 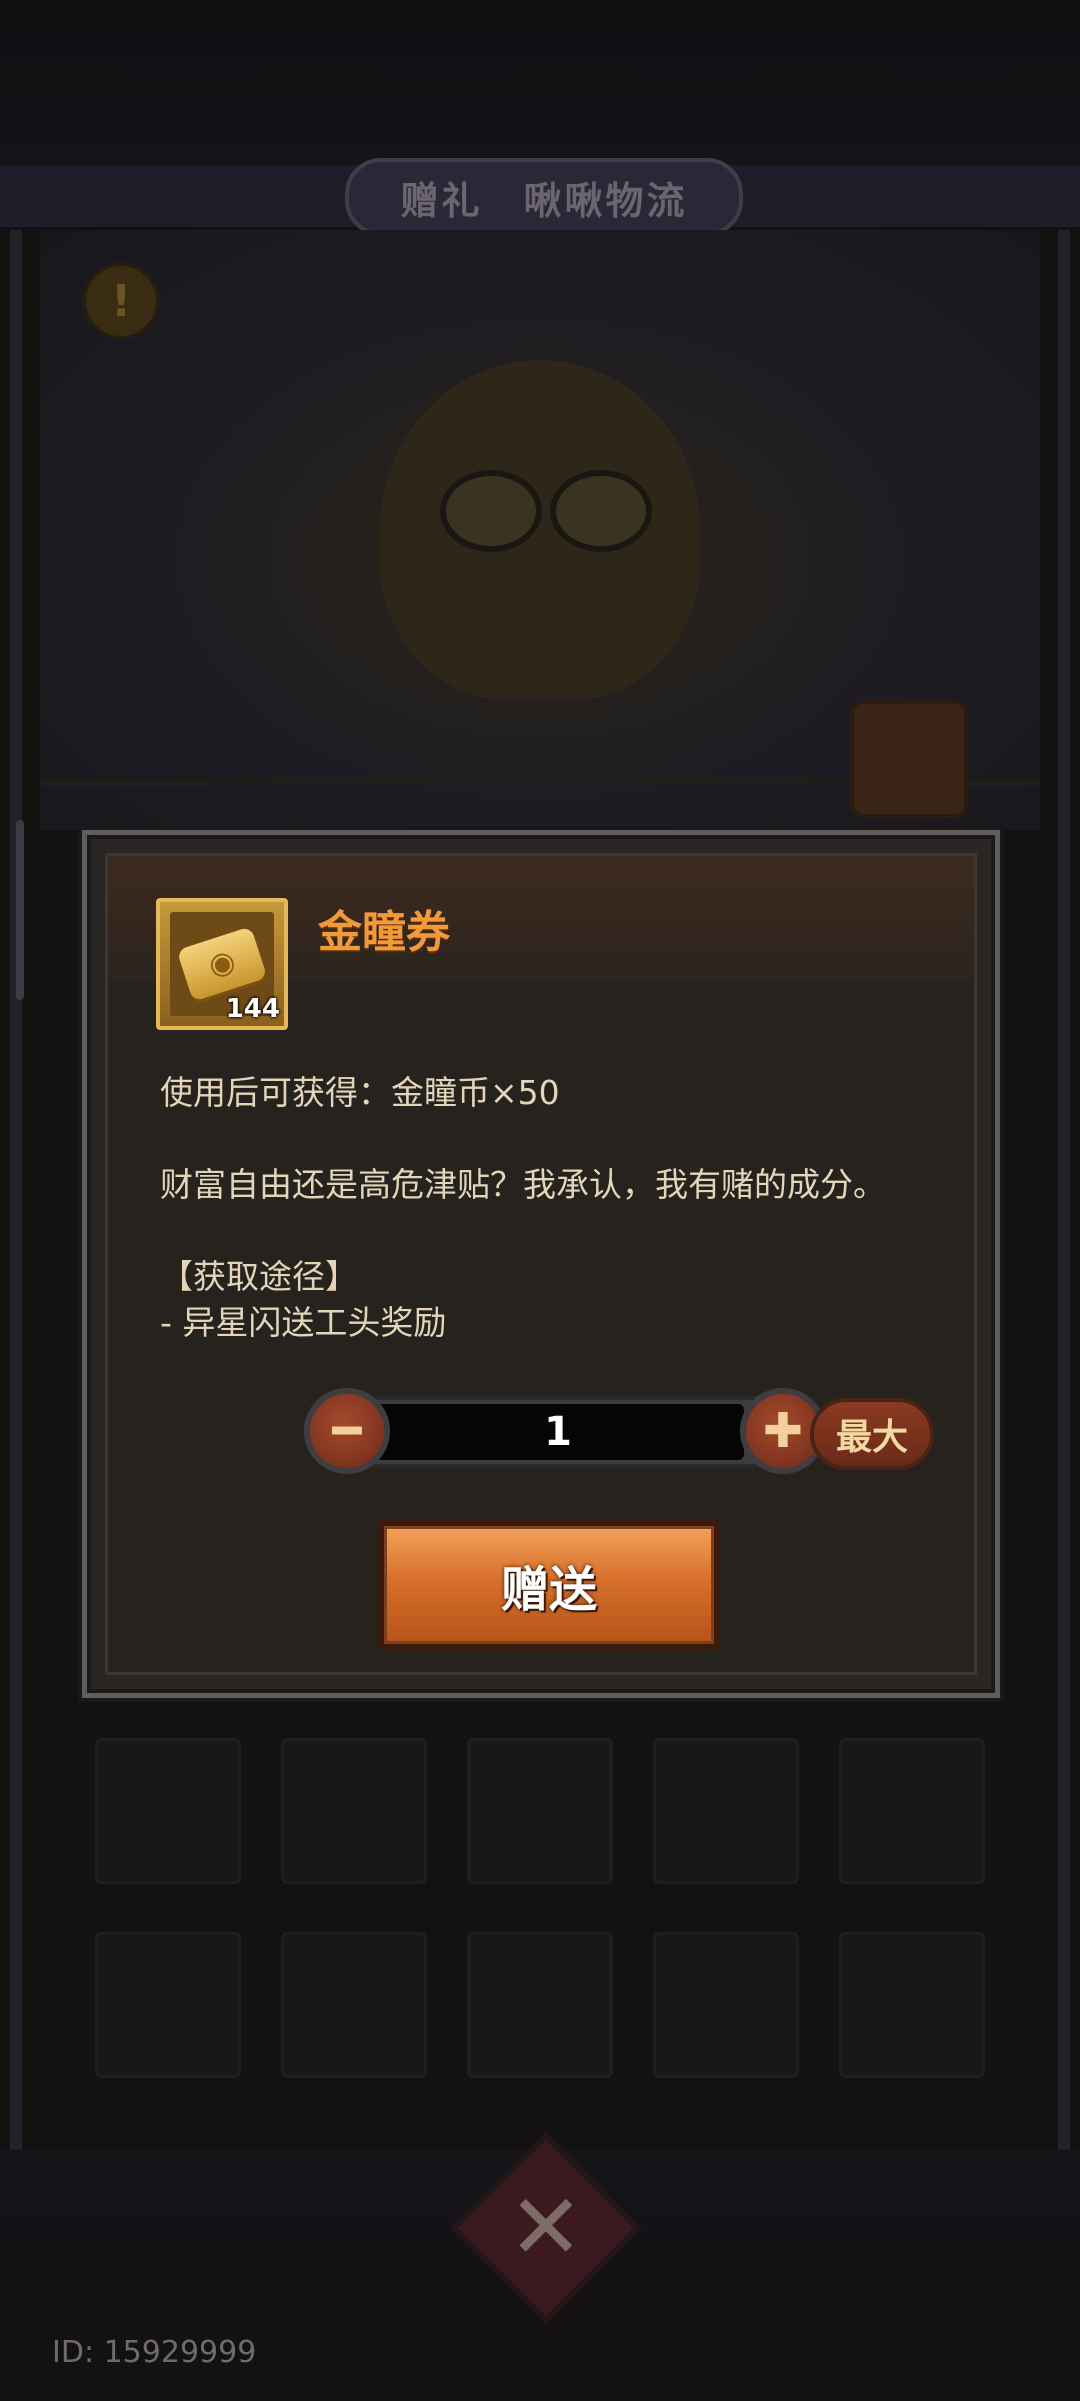 I want to click on user-id-label: ID: 15929999, so click(x=154, y=2352).